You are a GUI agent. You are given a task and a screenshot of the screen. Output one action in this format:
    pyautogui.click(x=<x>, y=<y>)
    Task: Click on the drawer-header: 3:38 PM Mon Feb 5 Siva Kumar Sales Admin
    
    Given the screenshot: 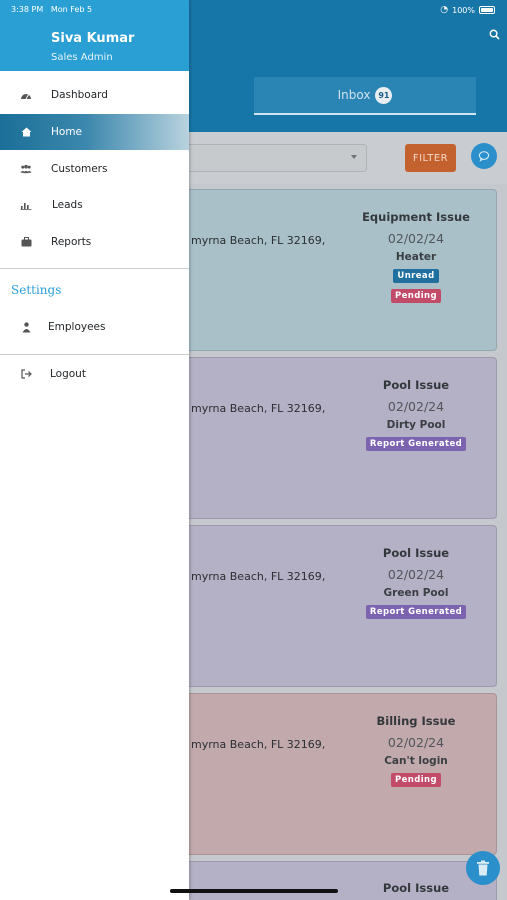 What is the action you would take?
    pyautogui.click(x=94, y=35)
    